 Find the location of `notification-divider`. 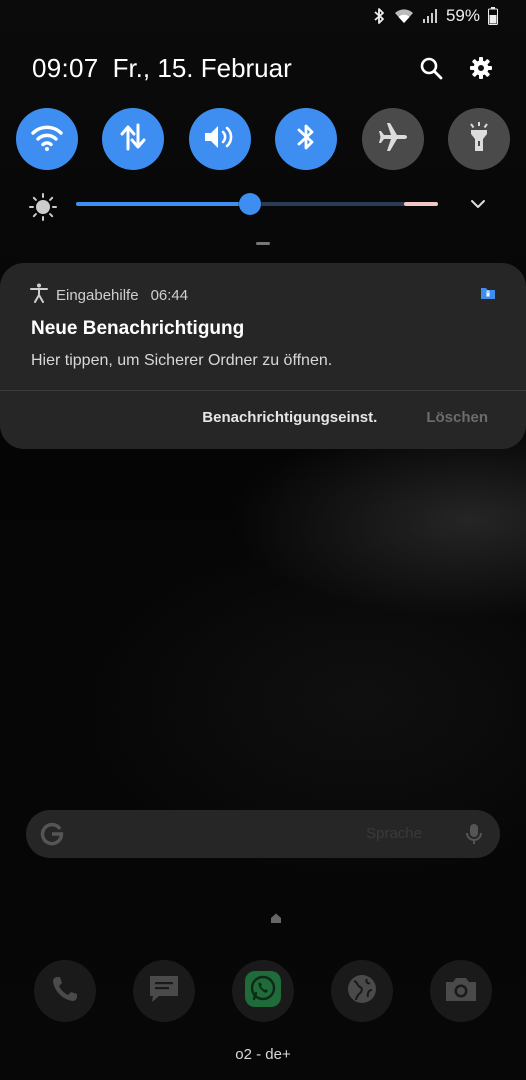

notification-divider is located at coordinates (263, 390).